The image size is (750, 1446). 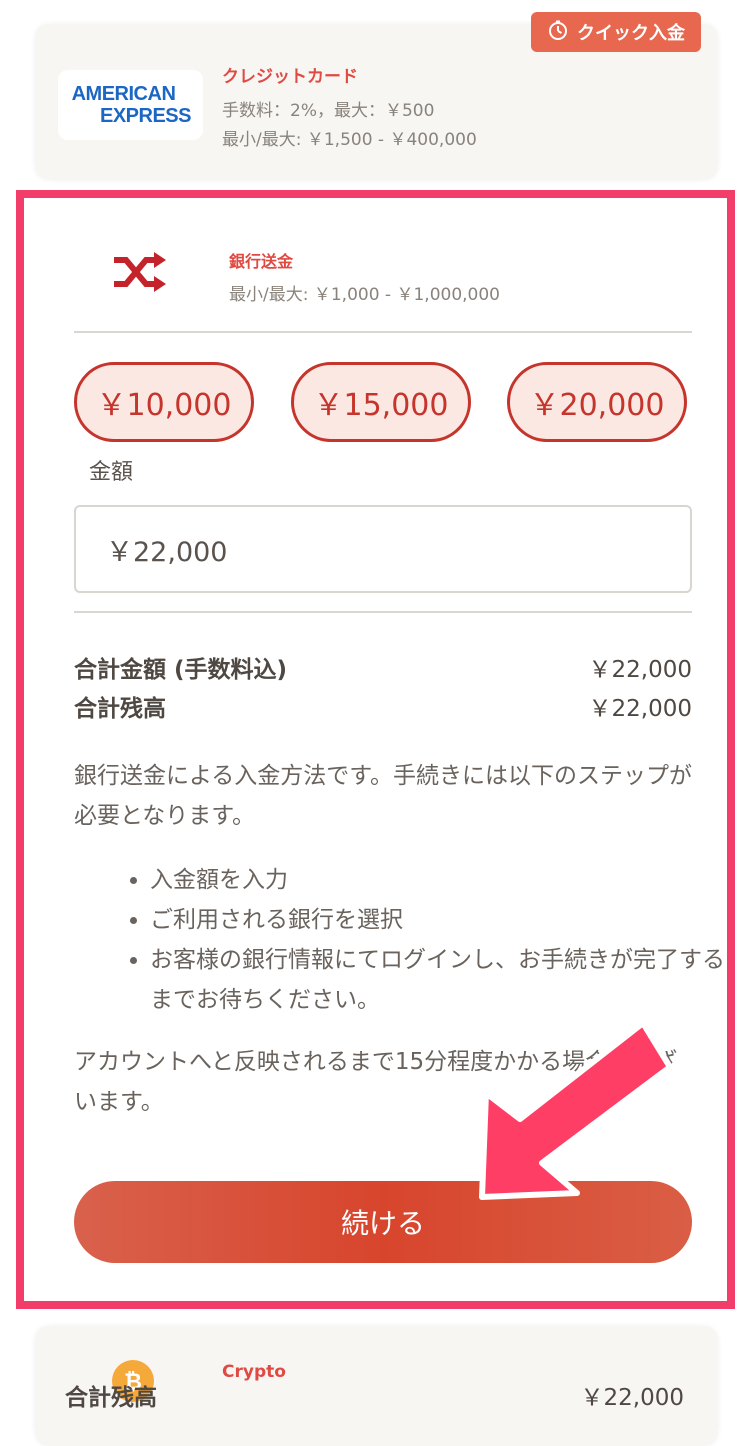 I want to click on total-balance-row: 合計残高 ￥22,000, so click(x=383, y=706).